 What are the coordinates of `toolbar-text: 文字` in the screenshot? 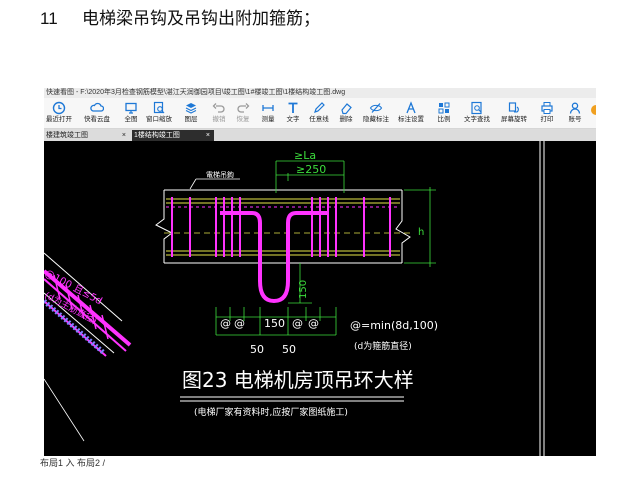 It's located at (293, 113).